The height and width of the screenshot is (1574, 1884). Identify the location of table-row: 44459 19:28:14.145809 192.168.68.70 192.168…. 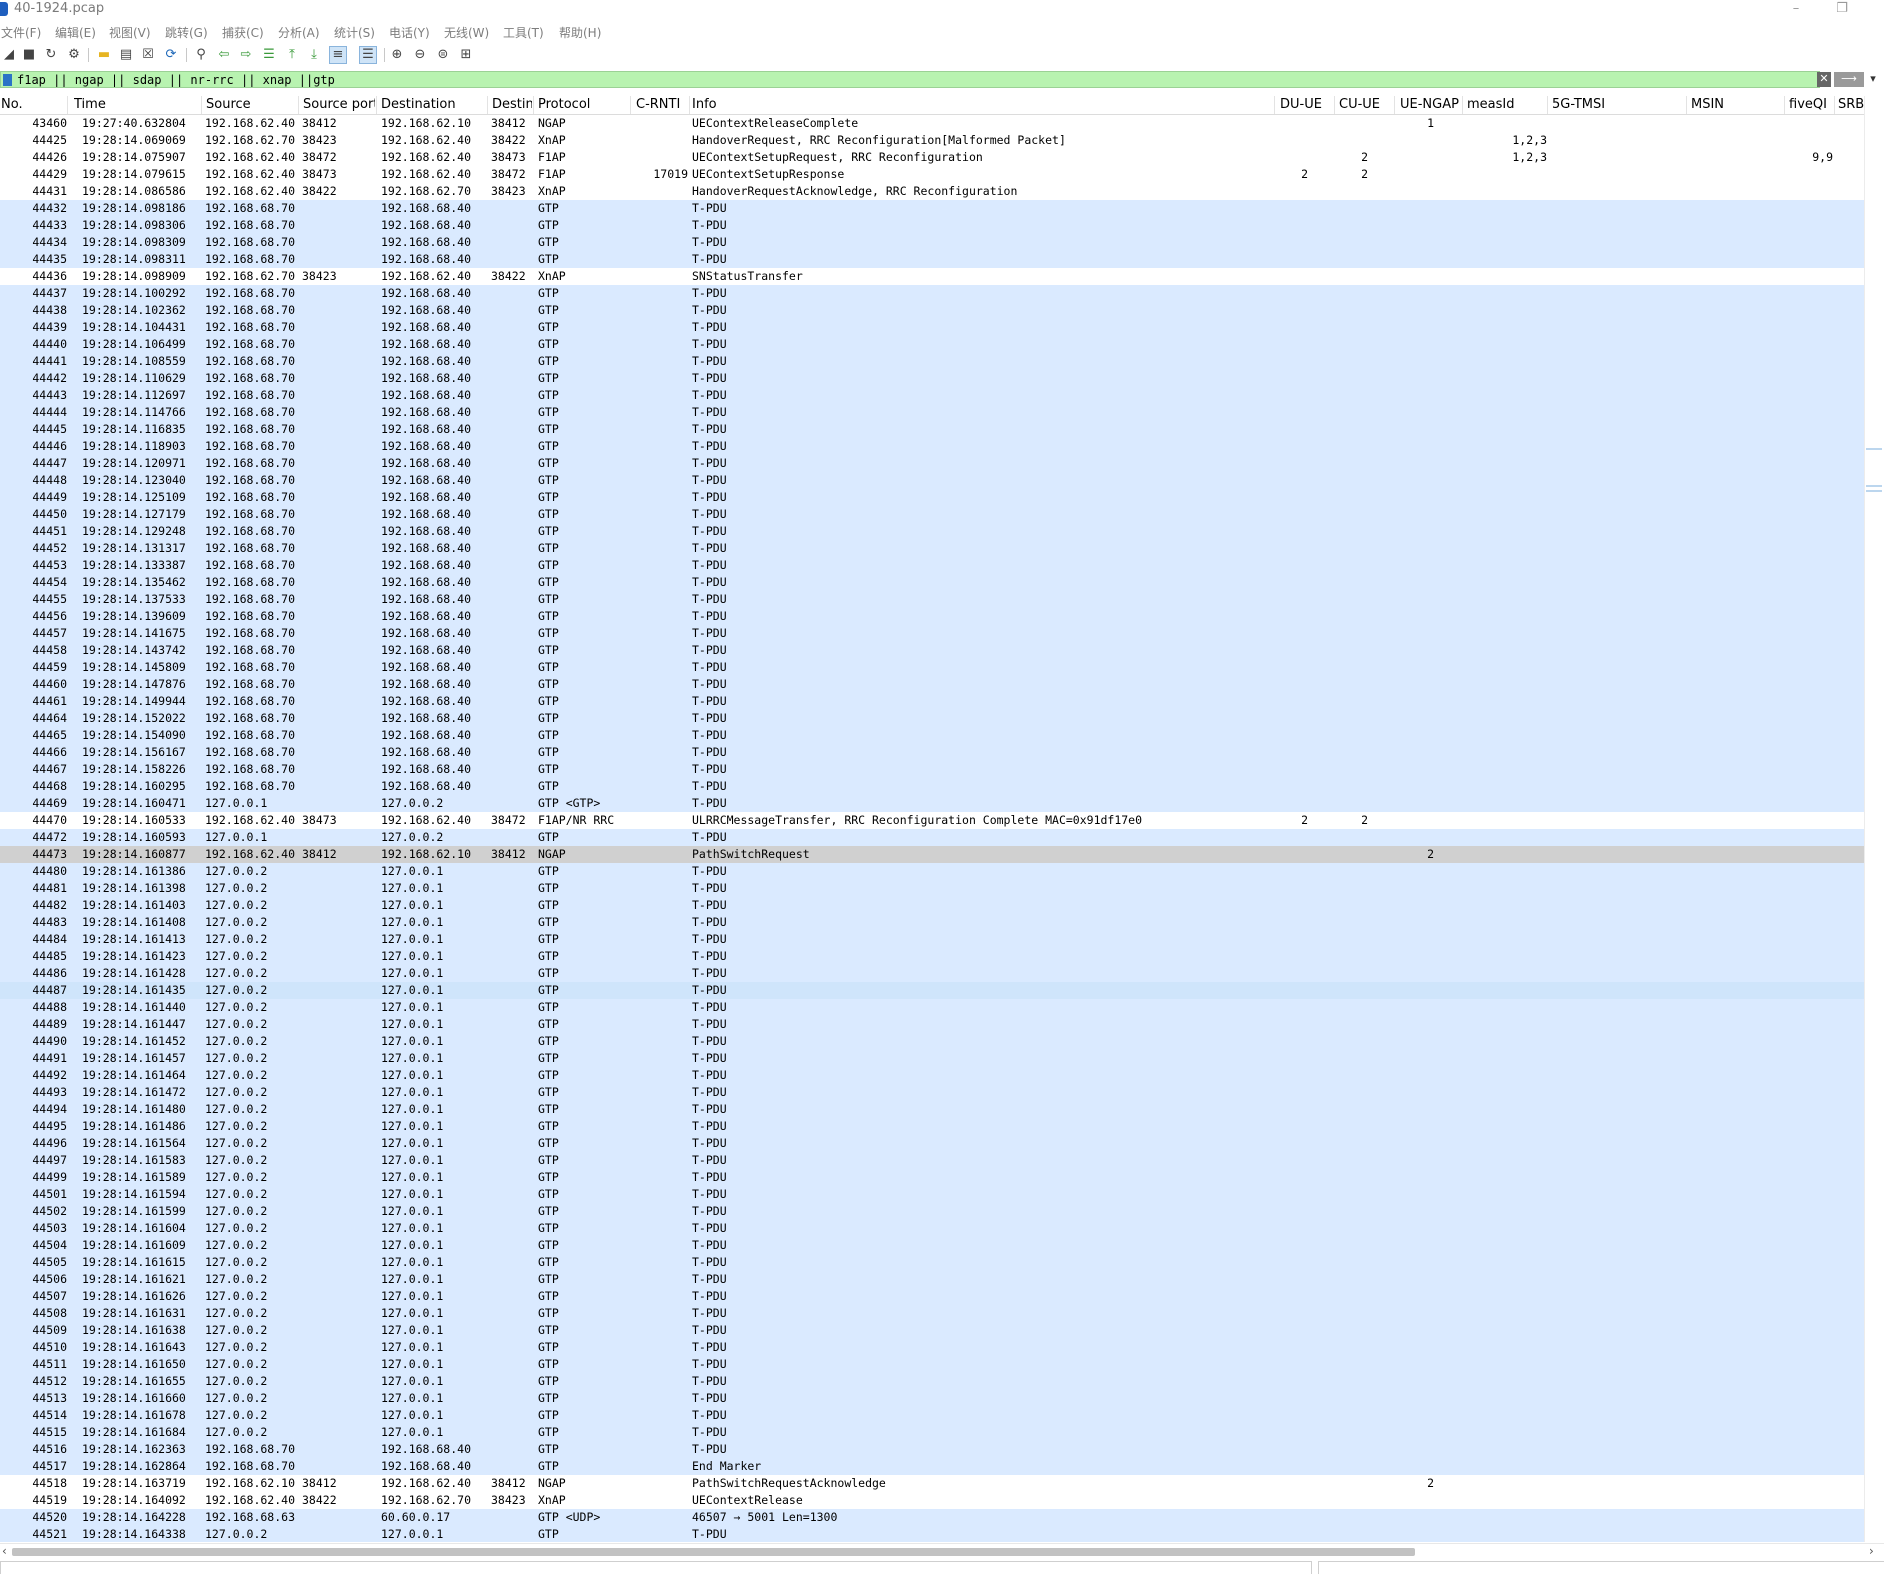
(932, 667).